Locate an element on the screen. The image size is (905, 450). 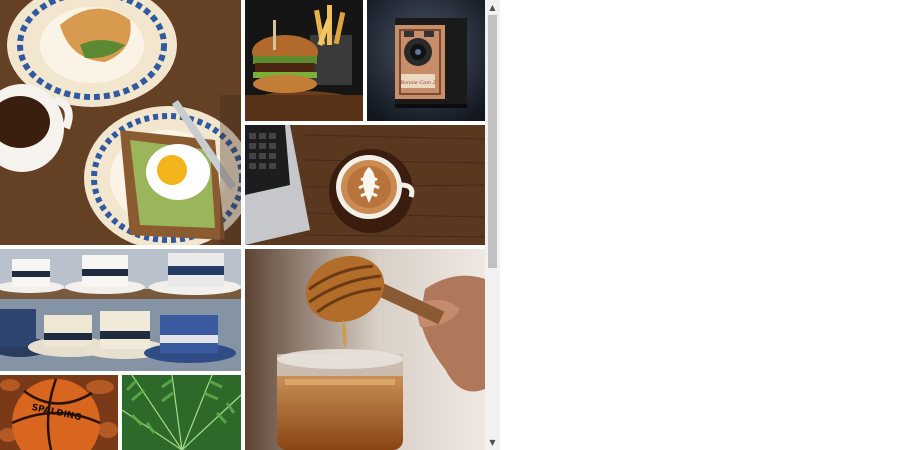
camera-photo: Bonnie Cam 2 is located at coordinates (426, 60).